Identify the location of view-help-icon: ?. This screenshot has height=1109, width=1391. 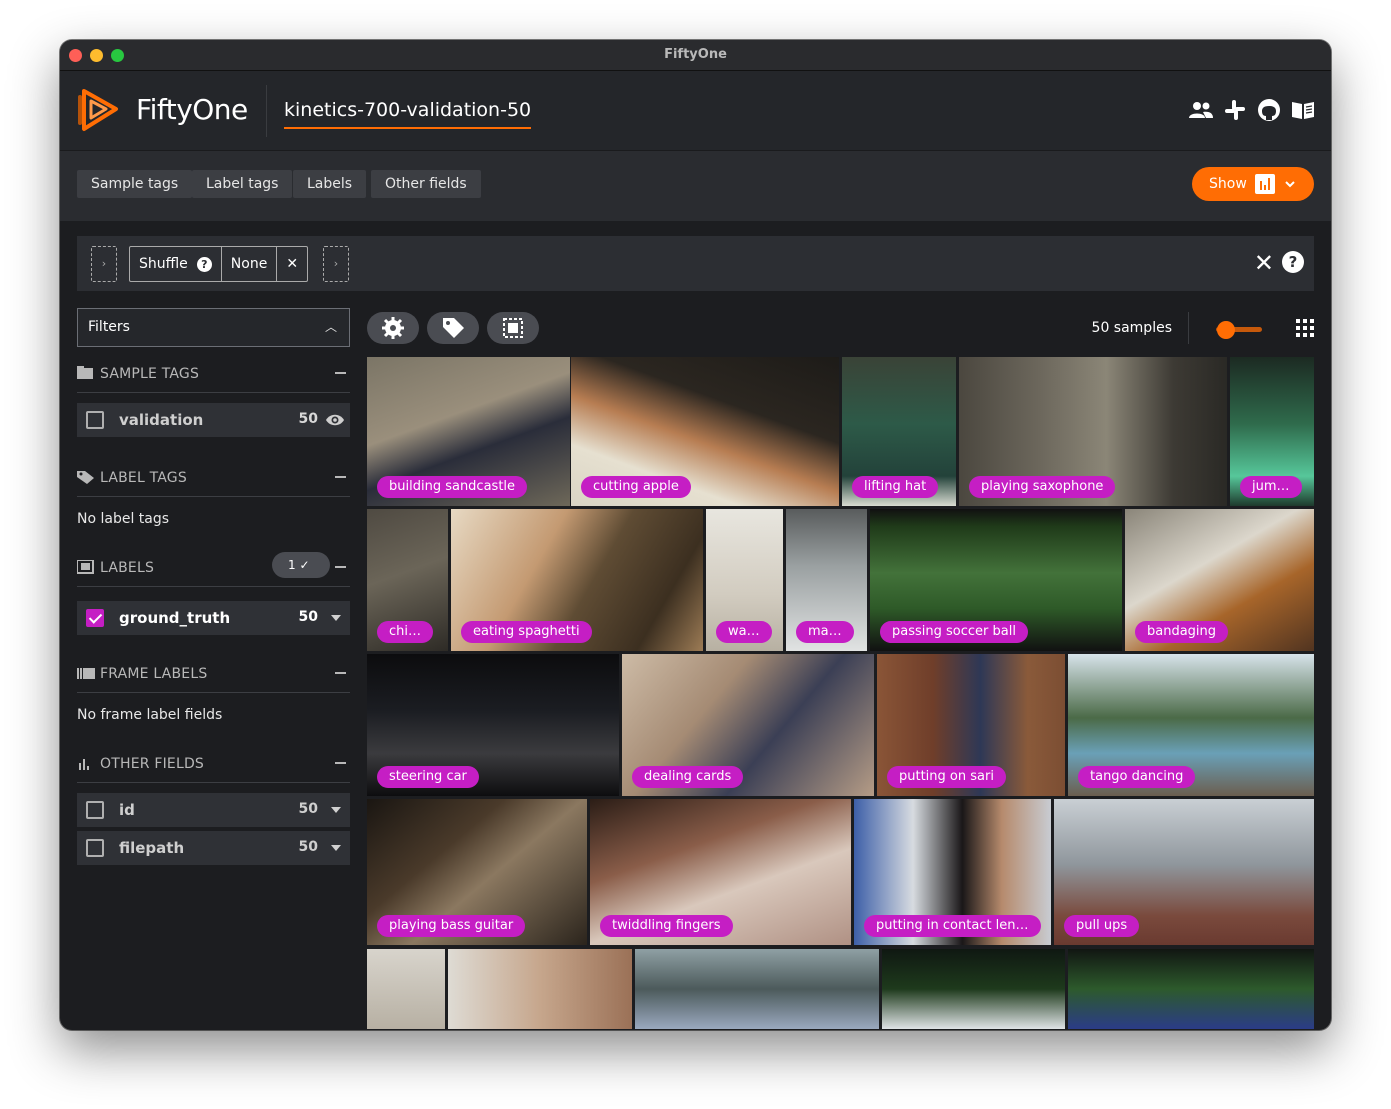
(1293, 262).